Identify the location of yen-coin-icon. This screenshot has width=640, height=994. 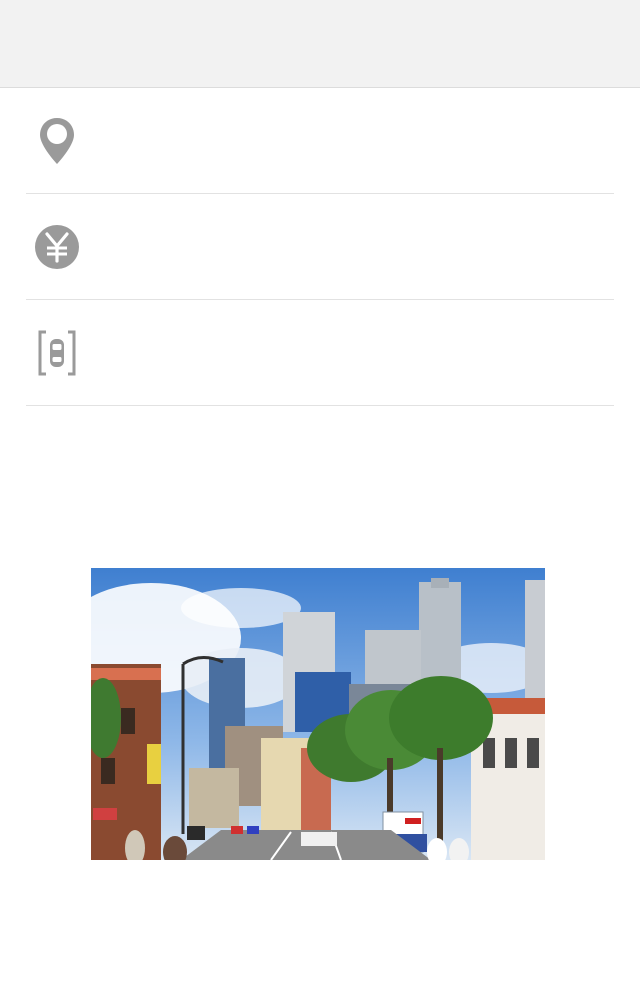
(57, 247).